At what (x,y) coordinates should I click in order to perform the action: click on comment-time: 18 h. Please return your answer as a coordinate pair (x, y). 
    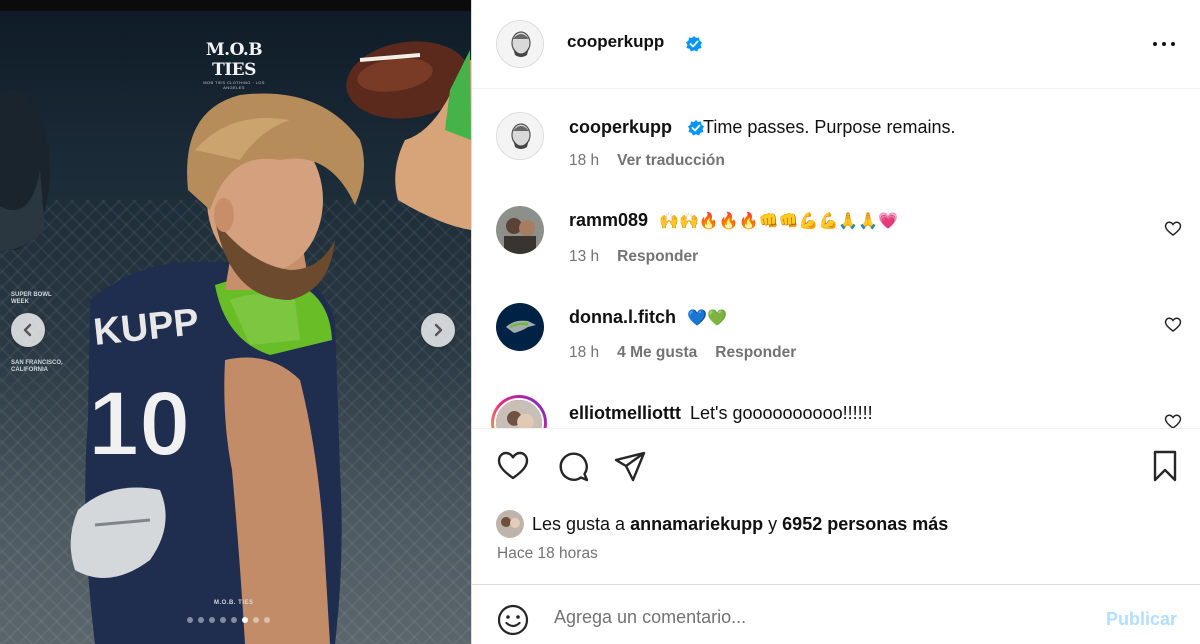
    Looking at the image, I should click on (584, 352).